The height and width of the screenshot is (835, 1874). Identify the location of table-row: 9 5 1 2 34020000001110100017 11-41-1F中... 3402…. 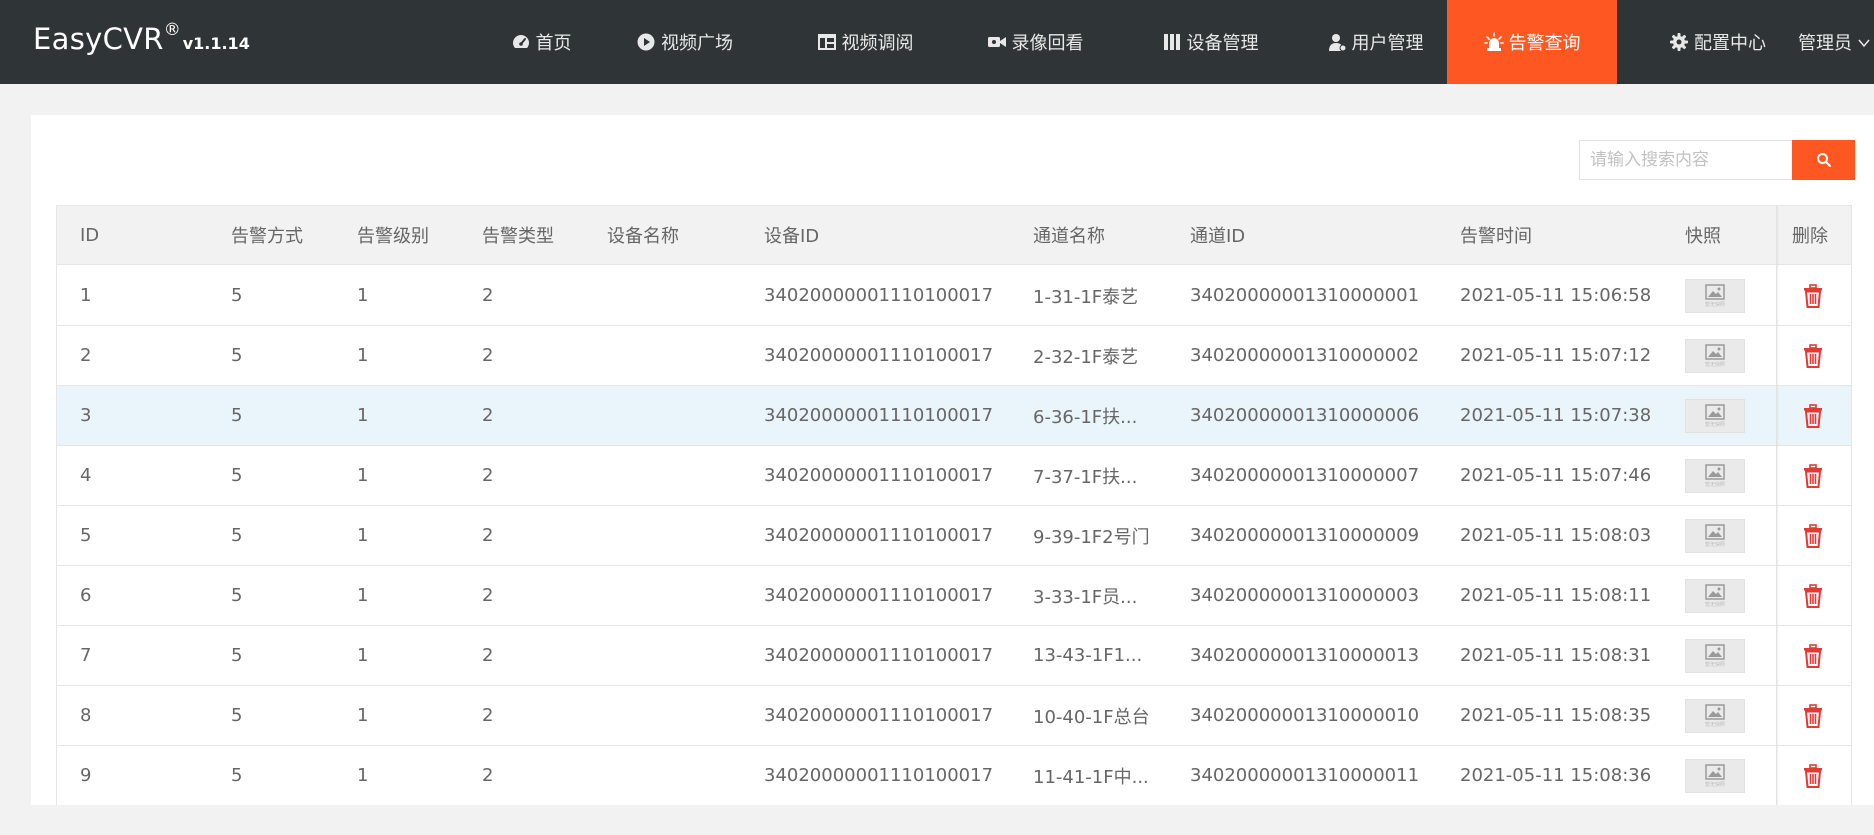
(954, 775).